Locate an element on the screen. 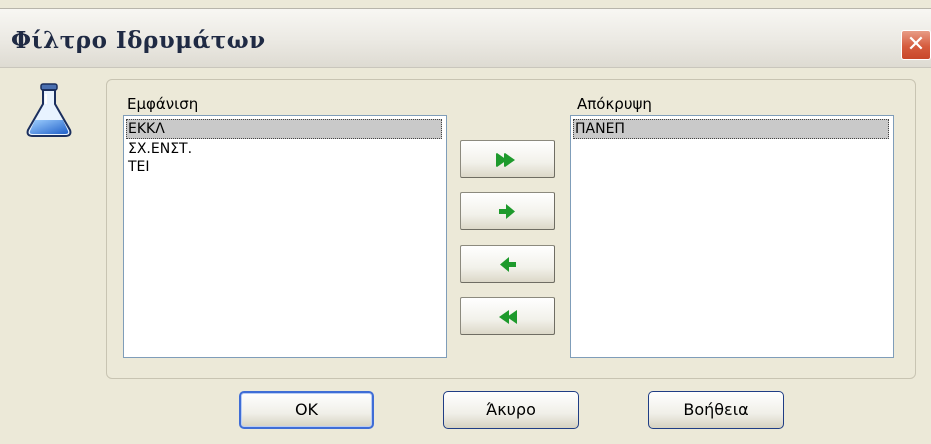 The height and width of the screenshot is (444, 931). hide-list-label: Απόκρυψη is located at coordinates (614, 104).